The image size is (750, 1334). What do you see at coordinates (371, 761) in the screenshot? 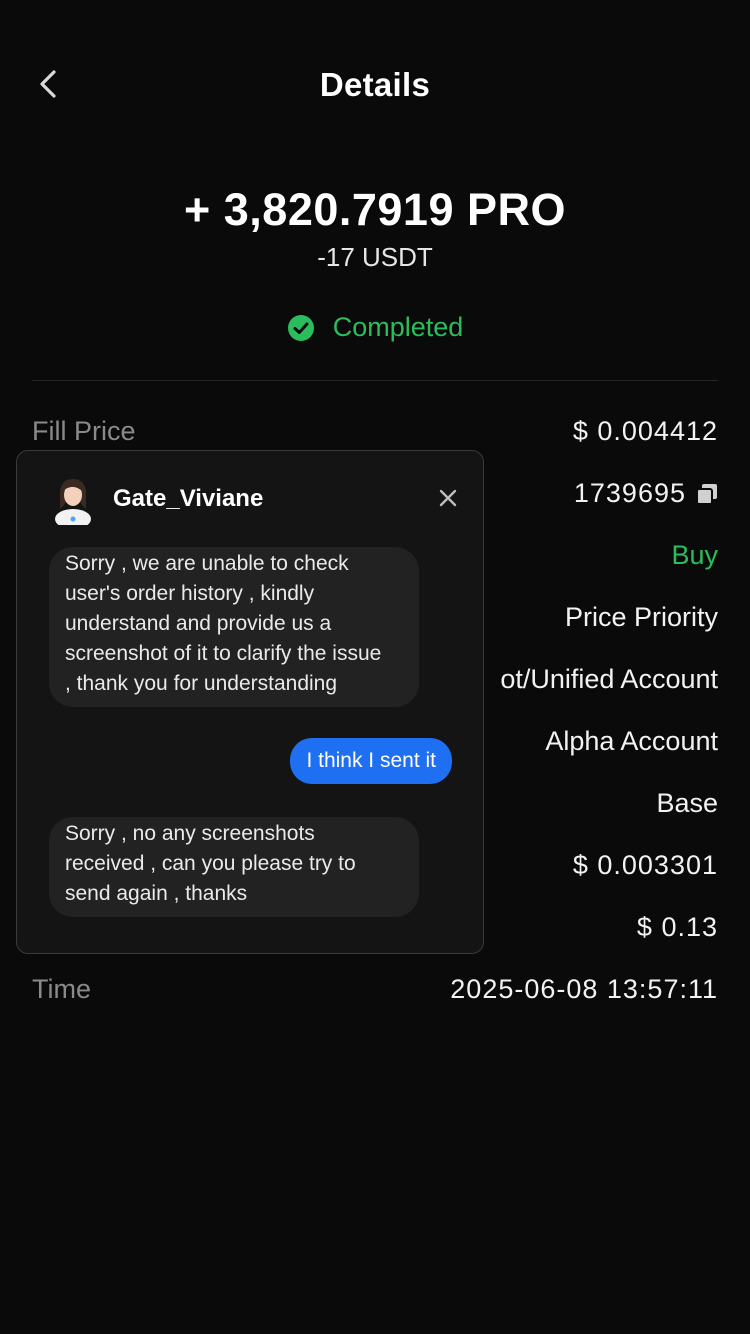
I see `chat-message-user: I think I sent it` at bounding box center [371, 761].